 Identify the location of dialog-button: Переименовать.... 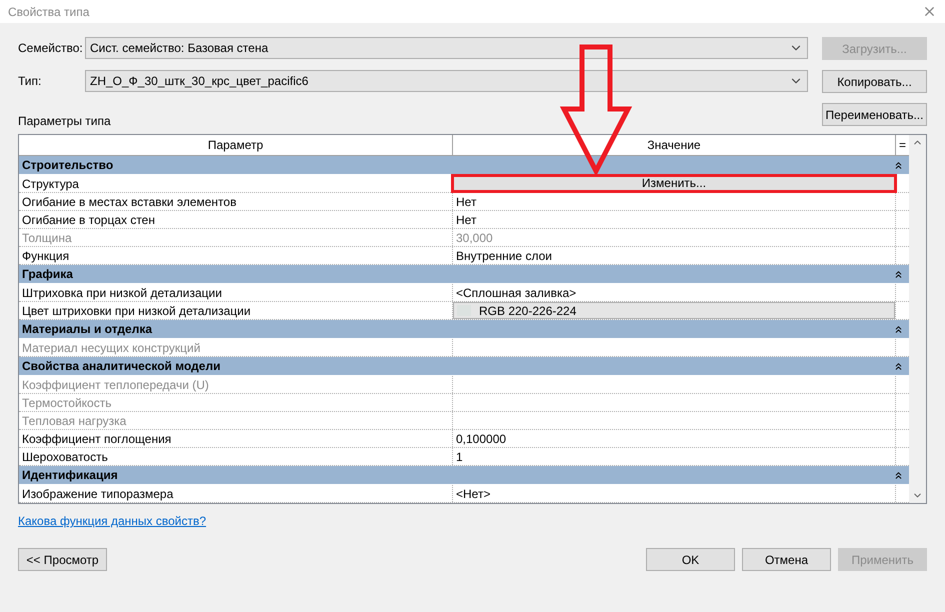
(874, 114).